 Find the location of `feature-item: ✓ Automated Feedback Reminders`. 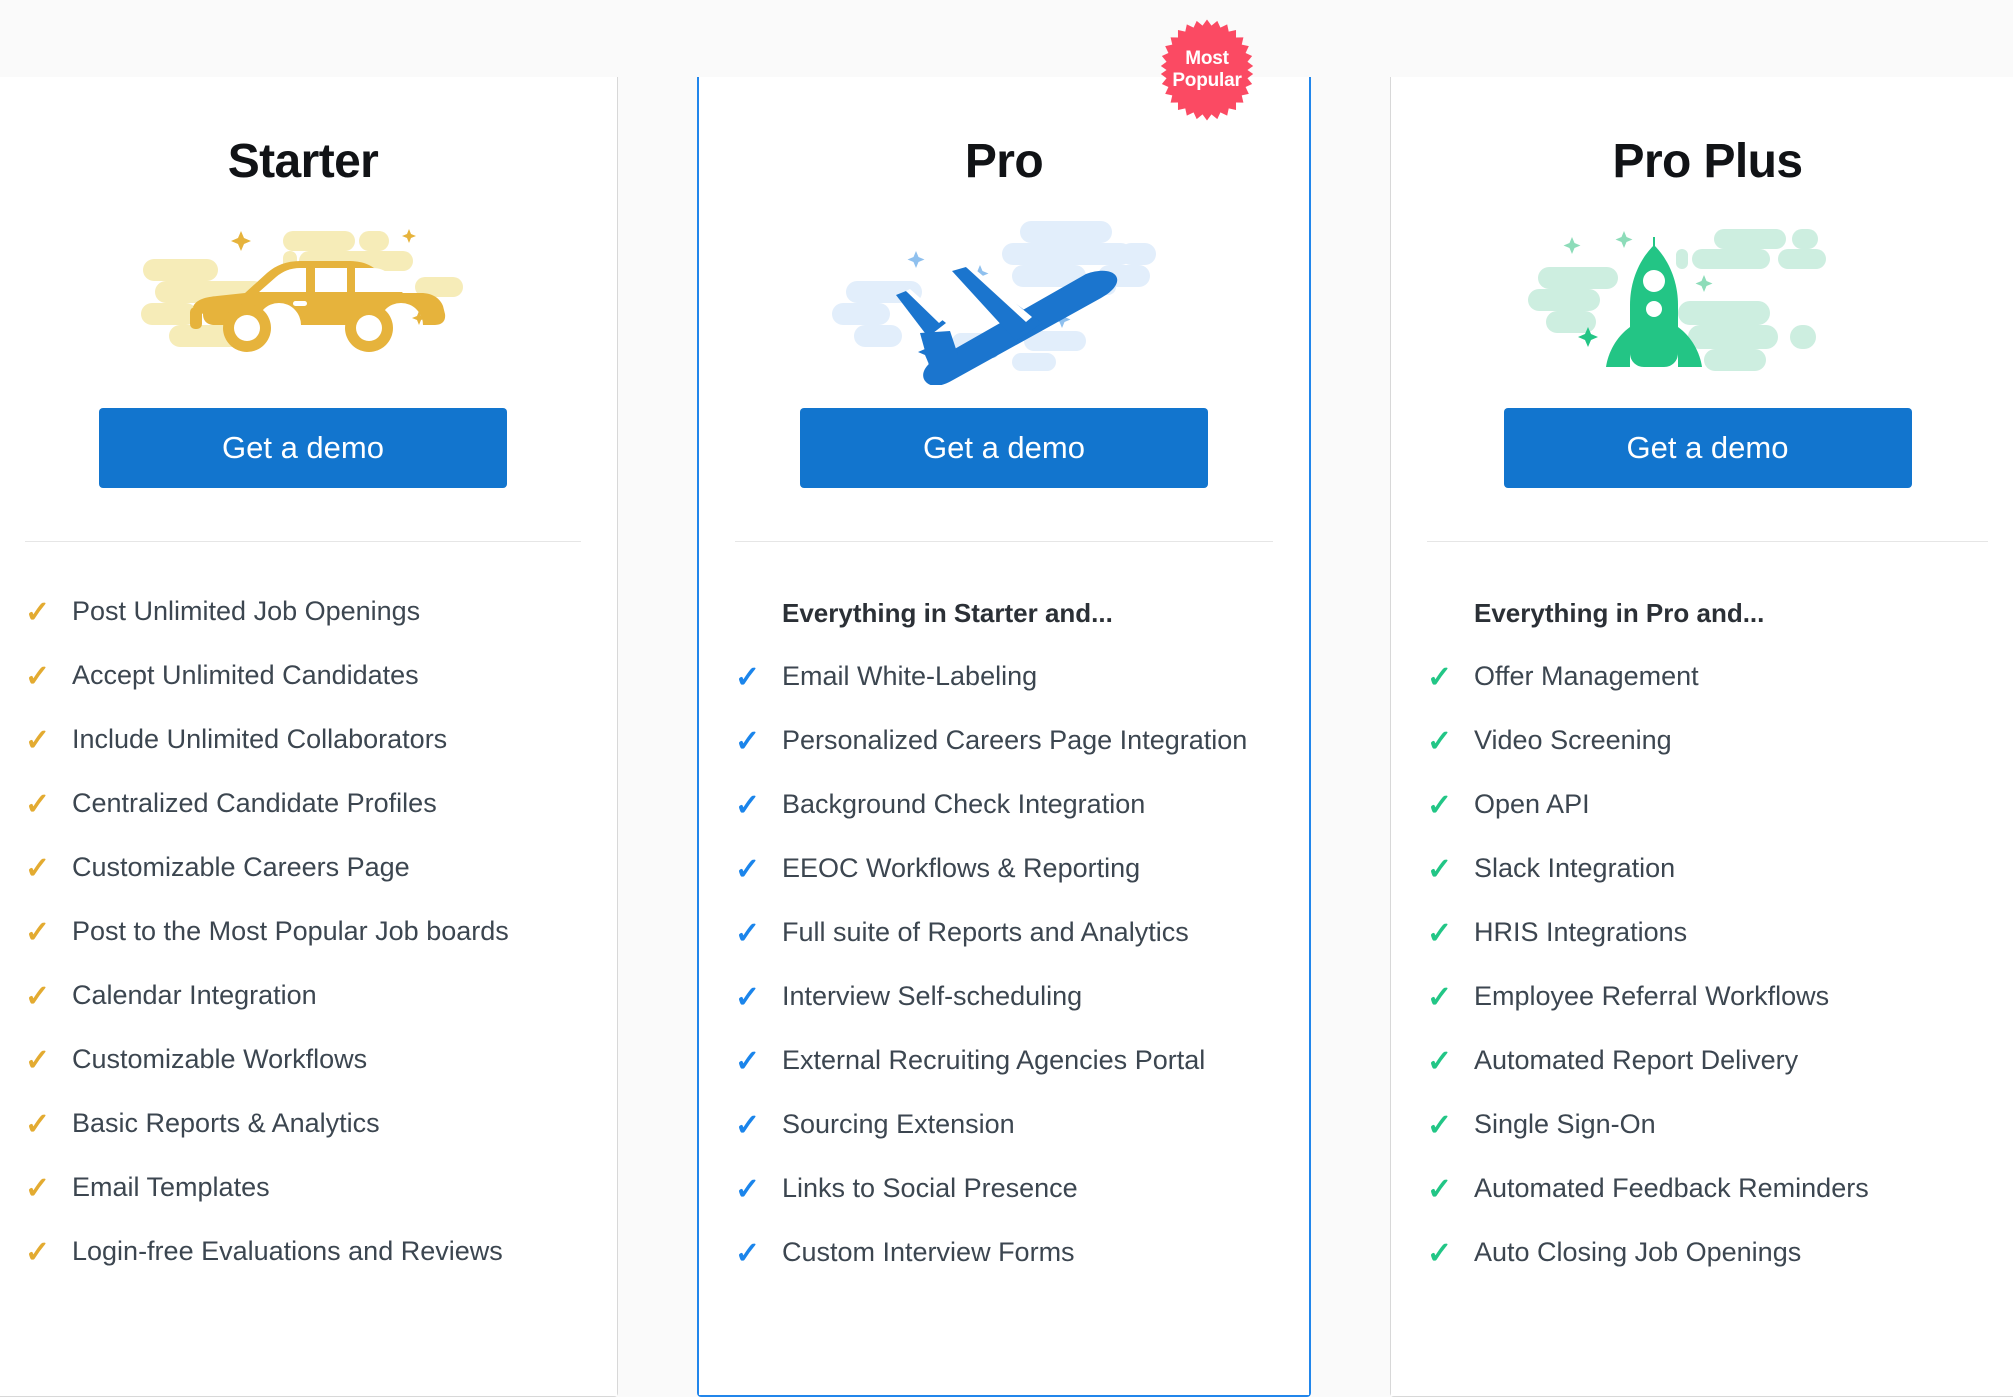

feature-item: ✓ Automated Feedback Reminders is located at coordinates (1702, 1173).